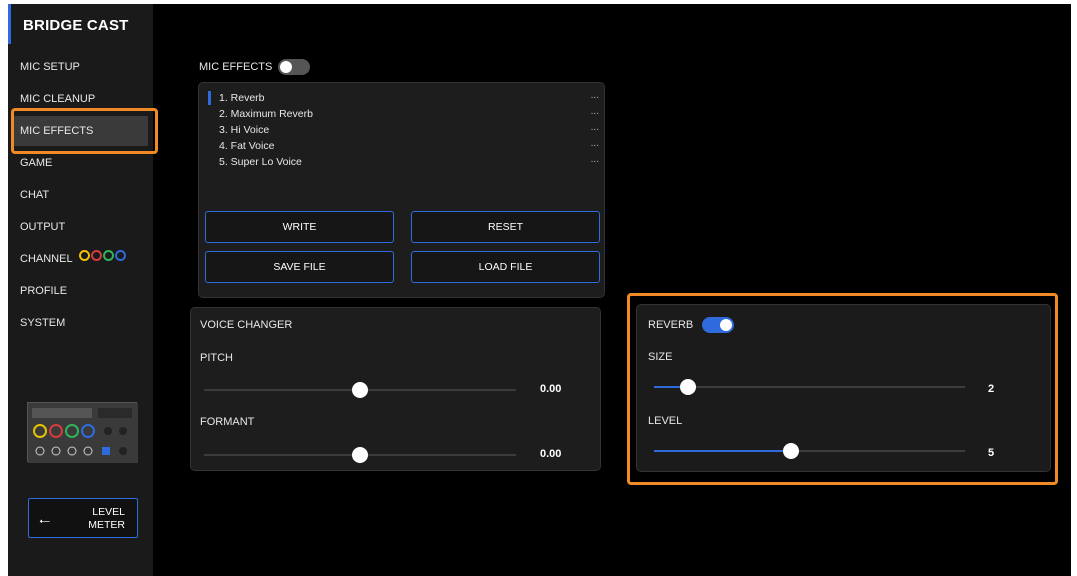 Image resolution: width=1077 pixels, height=576 pixels. I want to click on sidebar-item-label: PROFILE, so click(44, 291).